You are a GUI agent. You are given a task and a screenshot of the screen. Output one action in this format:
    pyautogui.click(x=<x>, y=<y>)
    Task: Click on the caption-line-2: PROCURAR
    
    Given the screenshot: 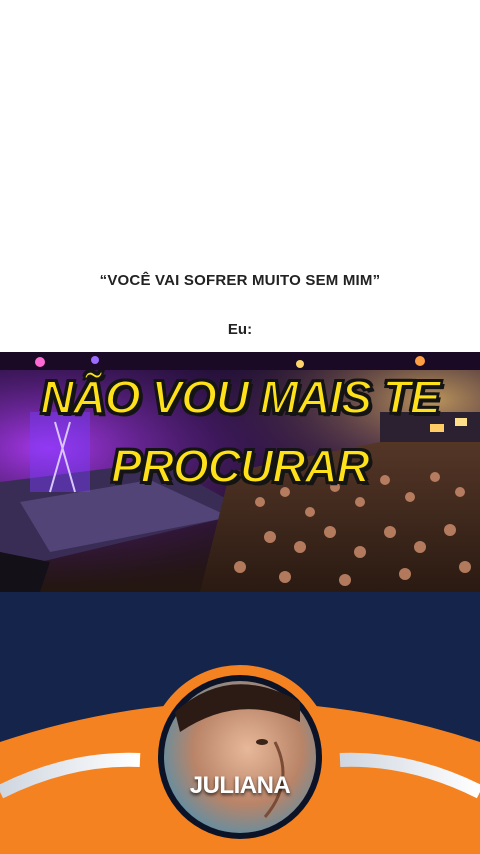 What is the action you would take?
    pyautogui.click(x=240, y=466)
    